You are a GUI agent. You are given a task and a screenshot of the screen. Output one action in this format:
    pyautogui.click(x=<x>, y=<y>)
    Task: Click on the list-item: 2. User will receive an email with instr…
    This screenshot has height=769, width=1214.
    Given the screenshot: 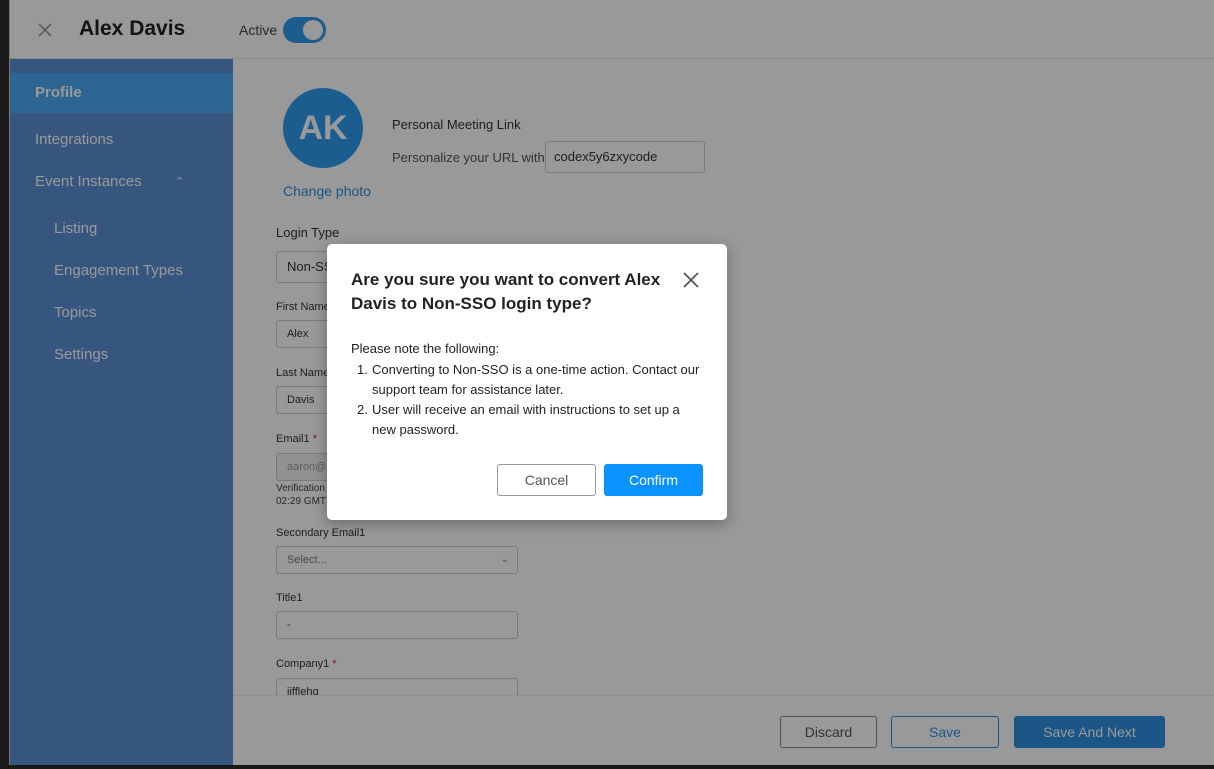 What is the action you would take?
    pyautogui.click(x=528, y=420)
    